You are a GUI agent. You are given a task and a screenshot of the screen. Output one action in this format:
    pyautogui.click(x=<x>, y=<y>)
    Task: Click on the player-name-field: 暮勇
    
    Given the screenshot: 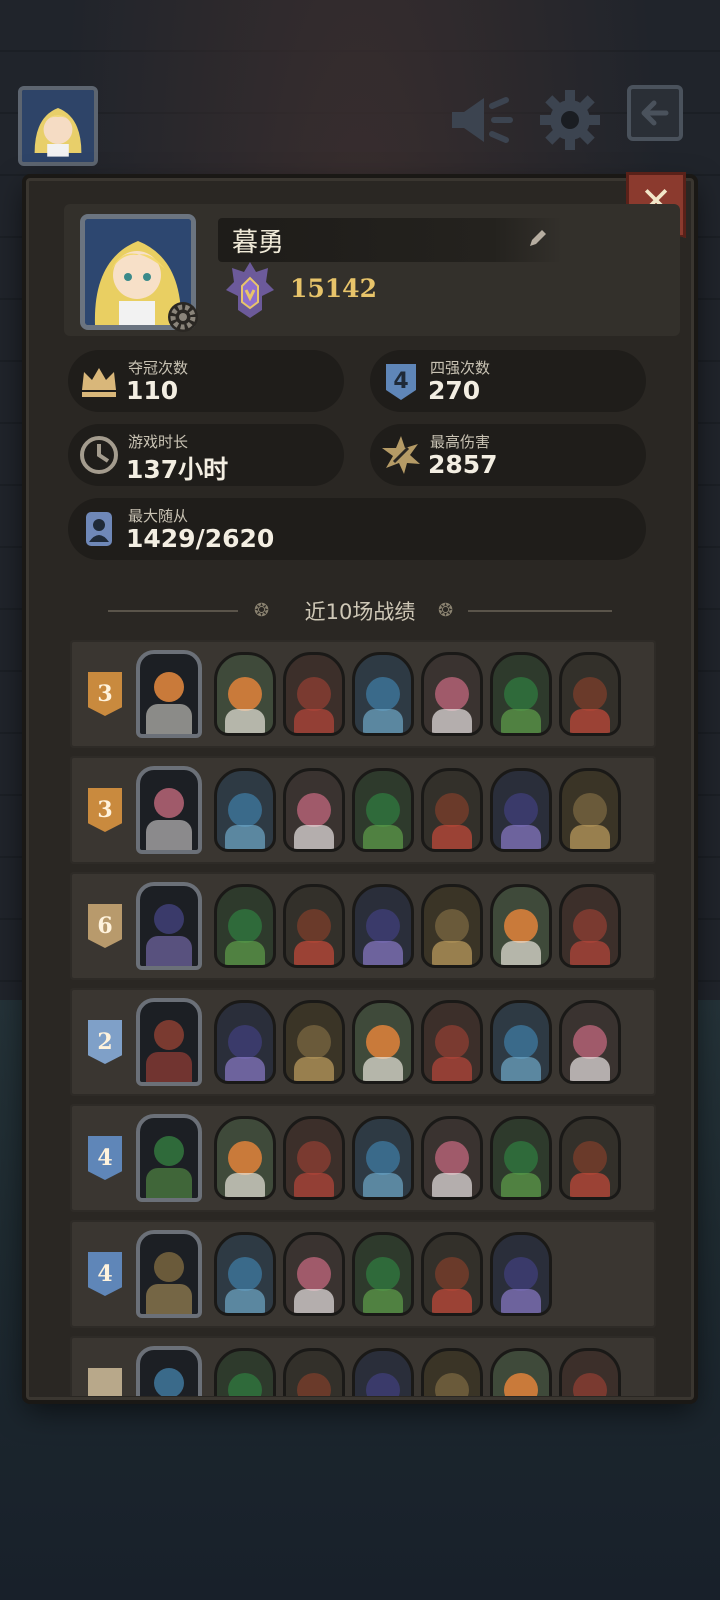 What is the action you would take?
    pyautogui.click(x=390, y=240)
    